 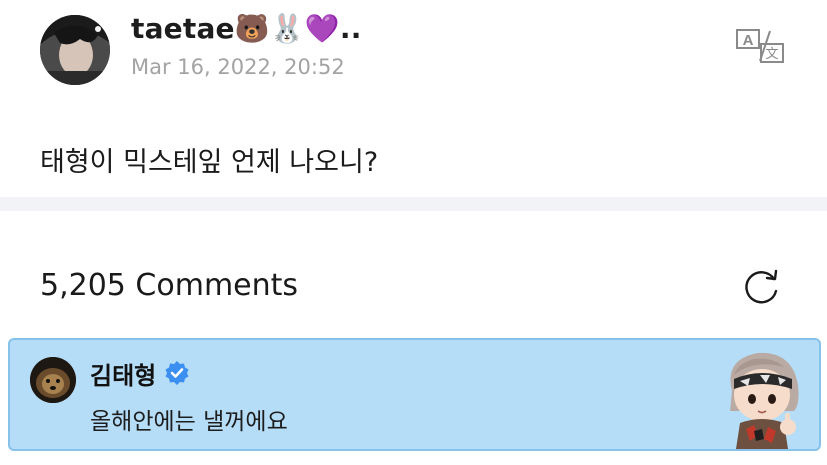 I want to click on svg-text: 文, so click(x=771, y=54).